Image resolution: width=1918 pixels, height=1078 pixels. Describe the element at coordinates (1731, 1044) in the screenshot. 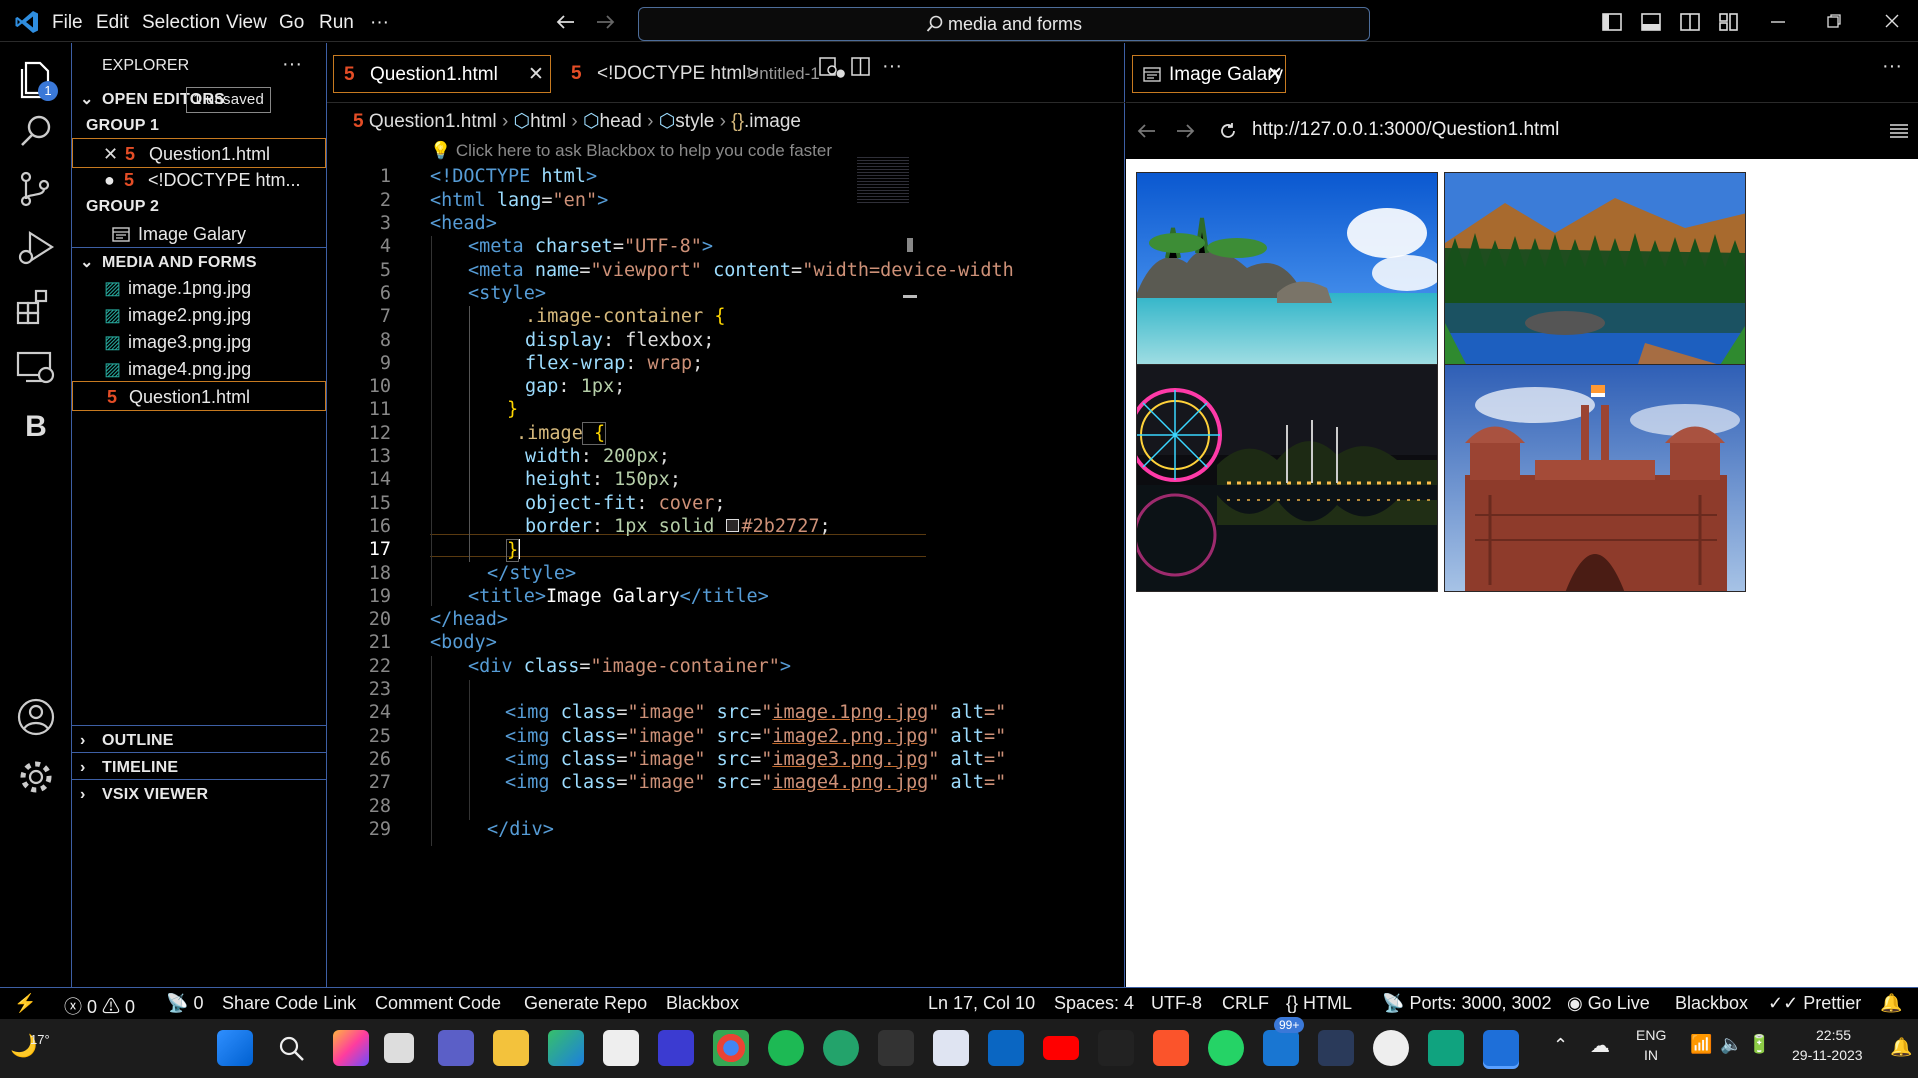

I see `volume-icon: 🔈` at that location.